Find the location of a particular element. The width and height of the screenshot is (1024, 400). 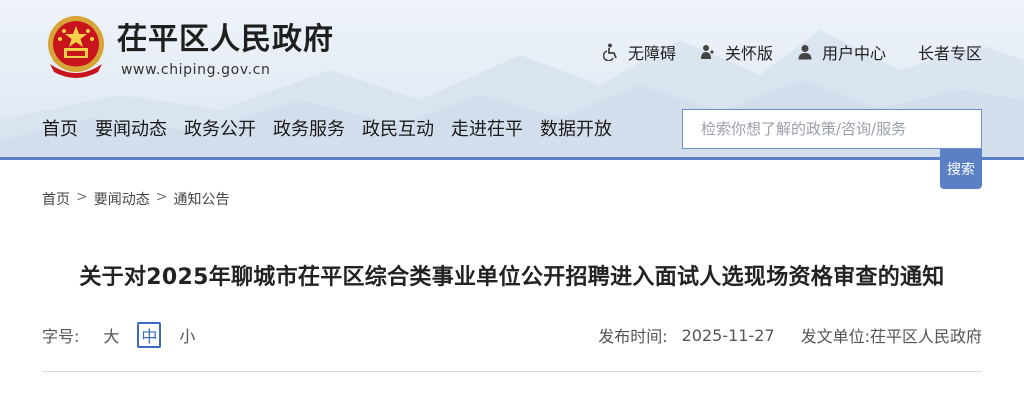

breadcrumb-notices: 通知公告 is located at coordinates (201, 199).